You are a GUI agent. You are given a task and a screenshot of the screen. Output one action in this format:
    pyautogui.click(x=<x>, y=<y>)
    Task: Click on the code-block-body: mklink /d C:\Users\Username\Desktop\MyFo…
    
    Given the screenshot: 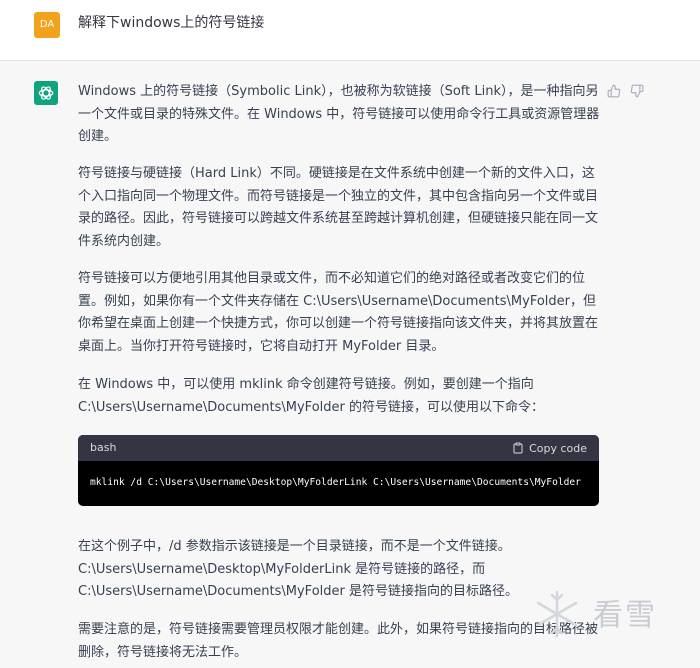 What is the action you would take?
    pyautogui.click(x=338, y=483)
    